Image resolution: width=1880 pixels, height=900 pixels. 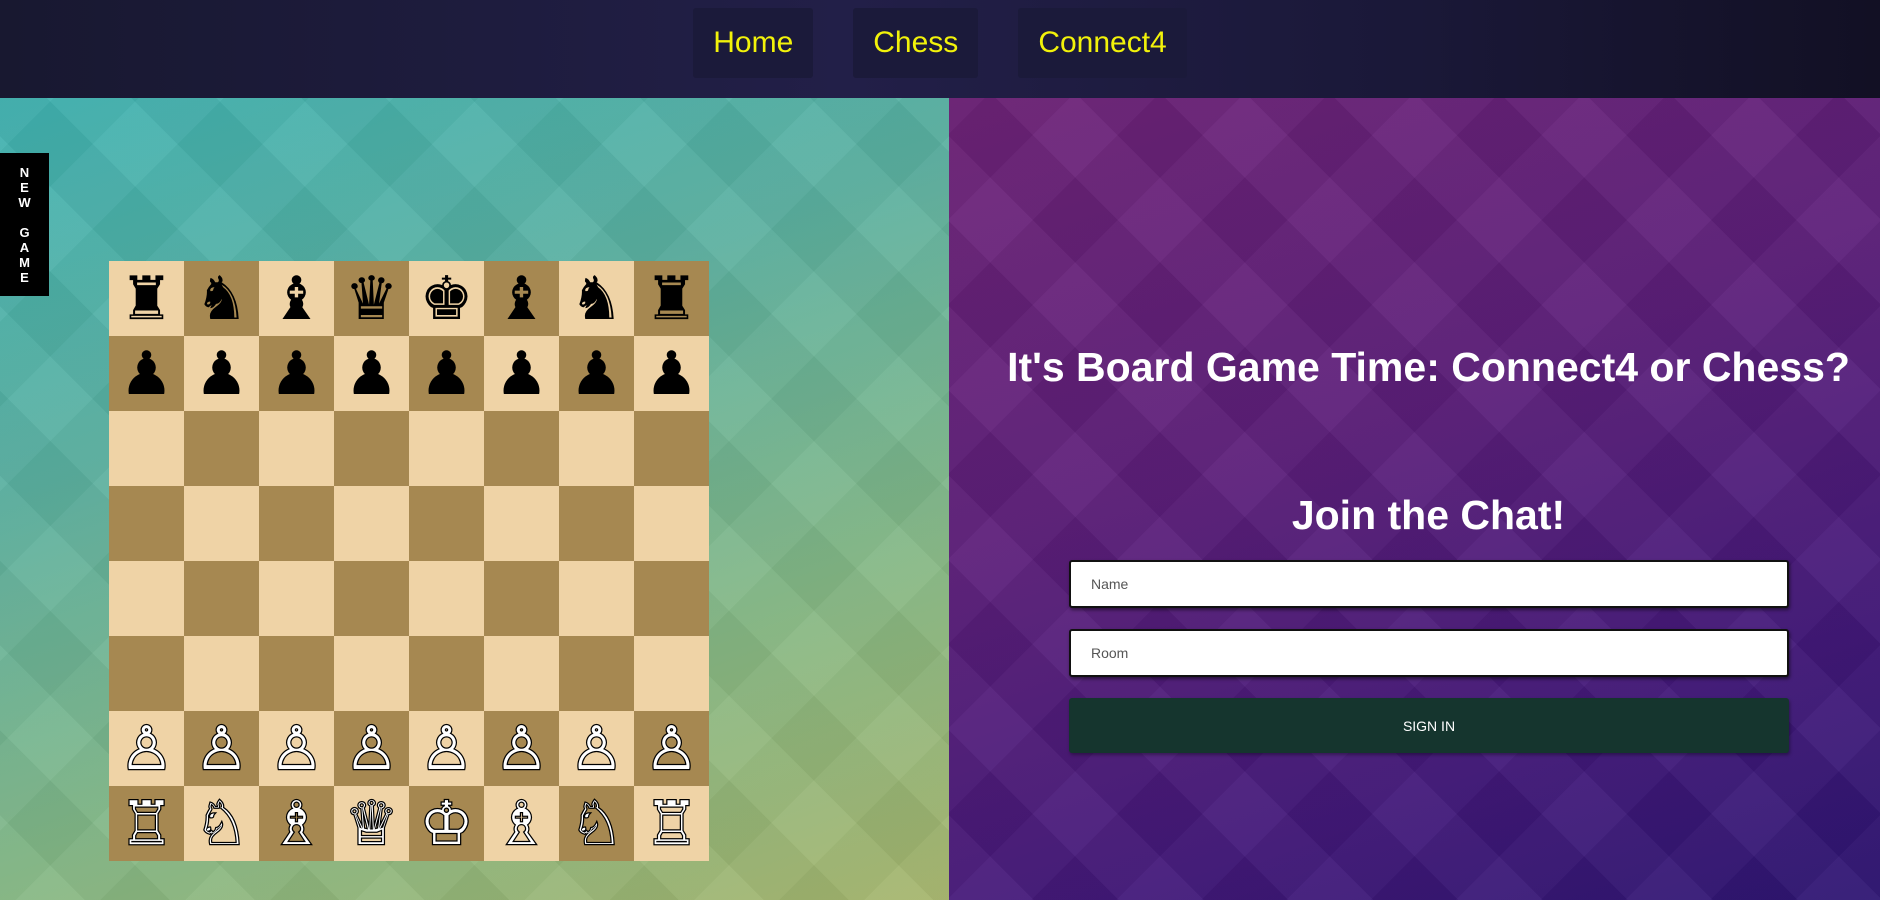 What do you see at coordinates (1429, 725) in the screenshot?
I see `sign-in-button: SIGN IN` at bounding box center [1429, 725].